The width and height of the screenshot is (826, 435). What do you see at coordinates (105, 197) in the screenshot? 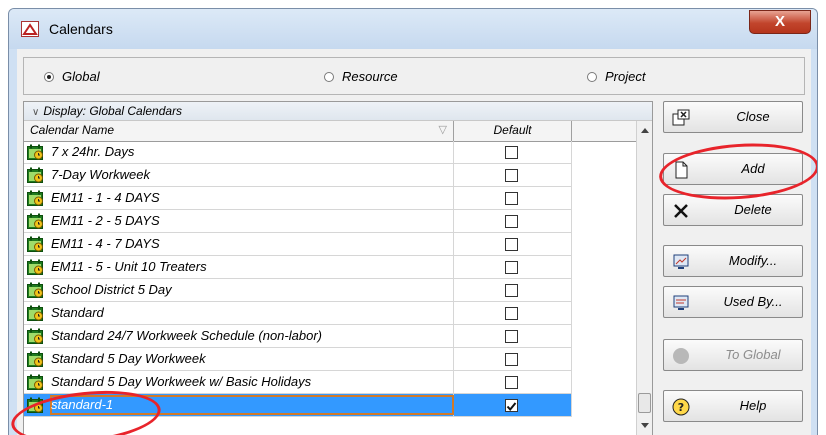
I see `calendar-name: EM11 - 1 - 4 DAYS` at bounding box center [105, 197].